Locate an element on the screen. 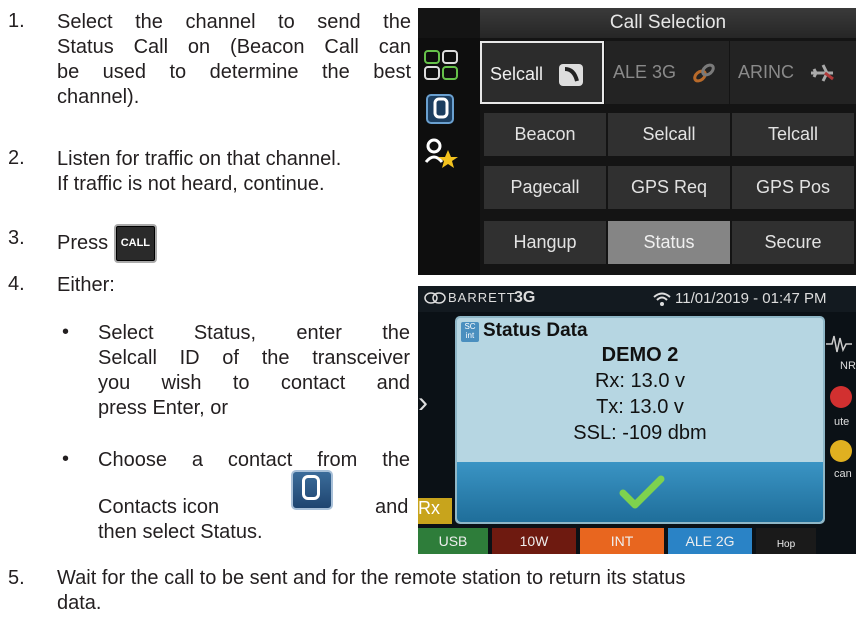  screen-title: Call Selection is located at coordinates (668, 23).